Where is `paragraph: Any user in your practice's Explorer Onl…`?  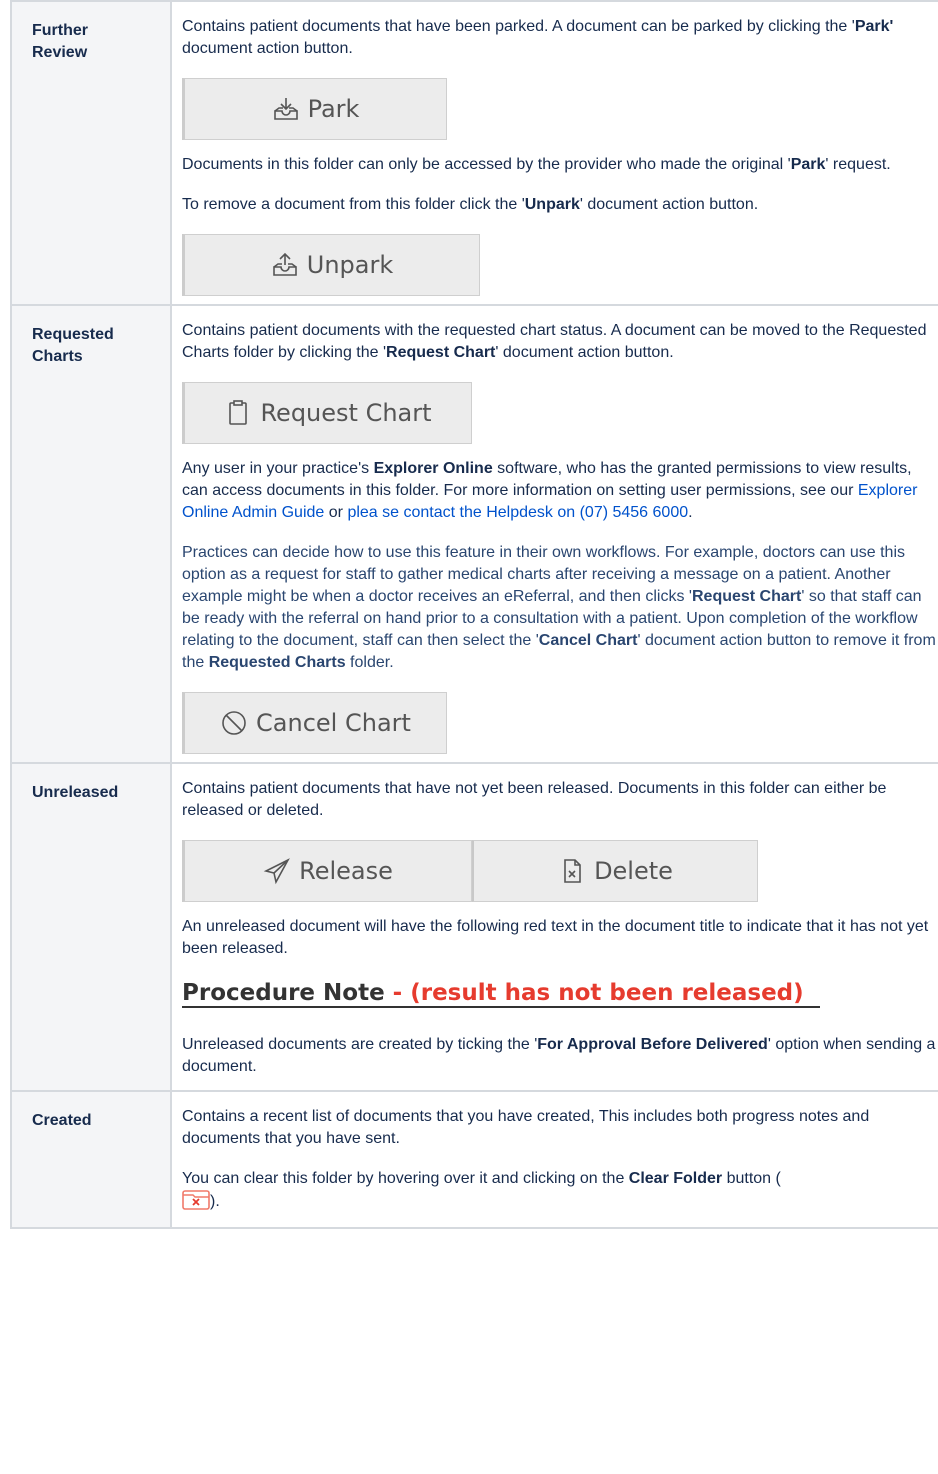
paragraph: Any user in your practice's Explorer Onl… is located at coordinates (559, 491).